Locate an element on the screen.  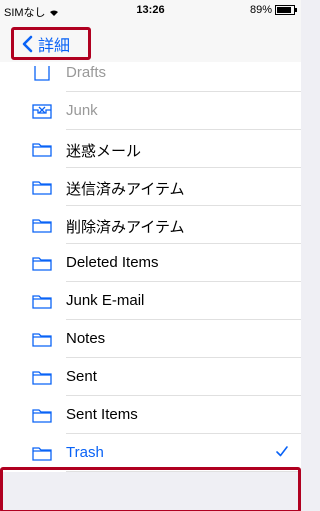
folder-row: Trash is located at coordinates (150, 453).